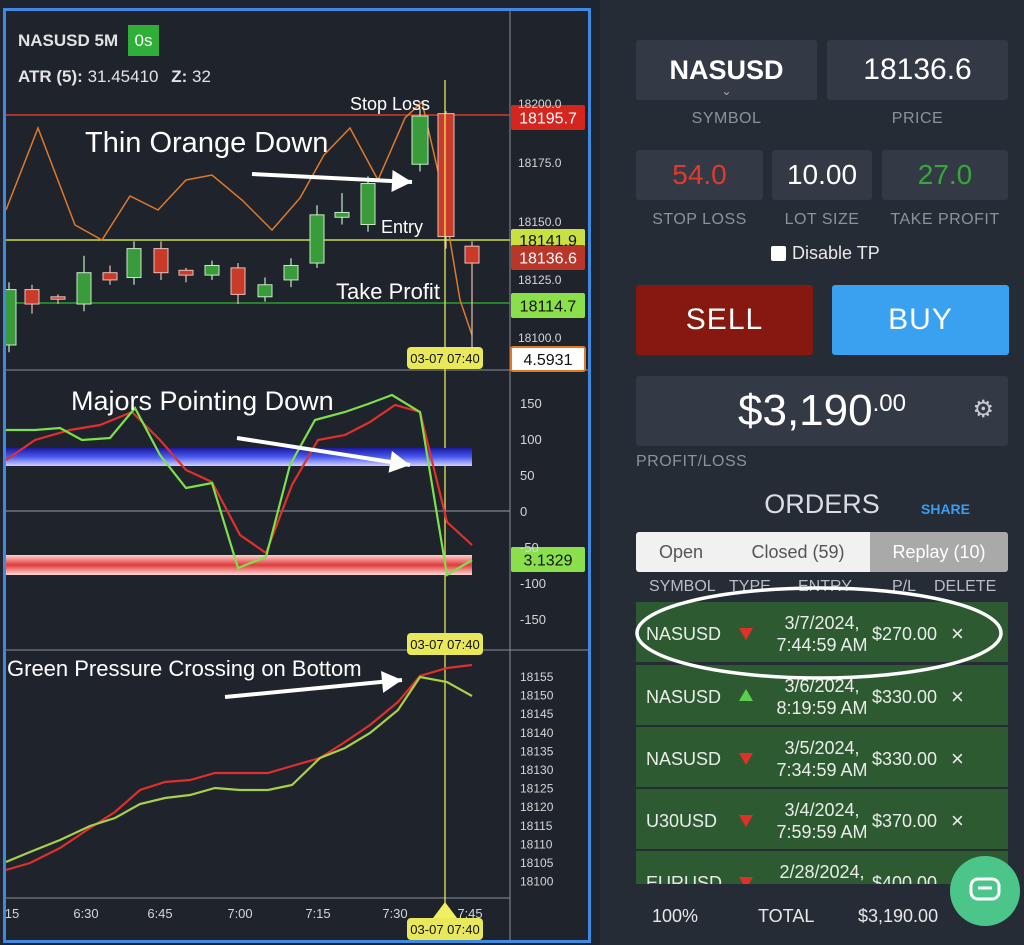 Image resolution: width=1024 pixels, height=945 pixels. What do you see at coordinates (917, 118) in the screenshot?
I see `price-caption: PRICE` at bounding box center [917, 118].